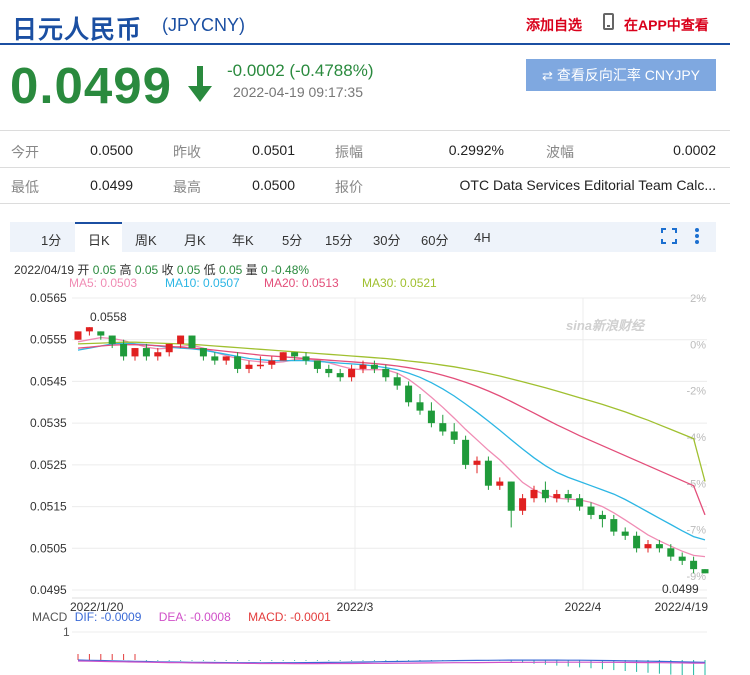 The width and height of the screenshot is (750, 675). I want to click on y-tick-label: 0.0555, so click(48, 340).